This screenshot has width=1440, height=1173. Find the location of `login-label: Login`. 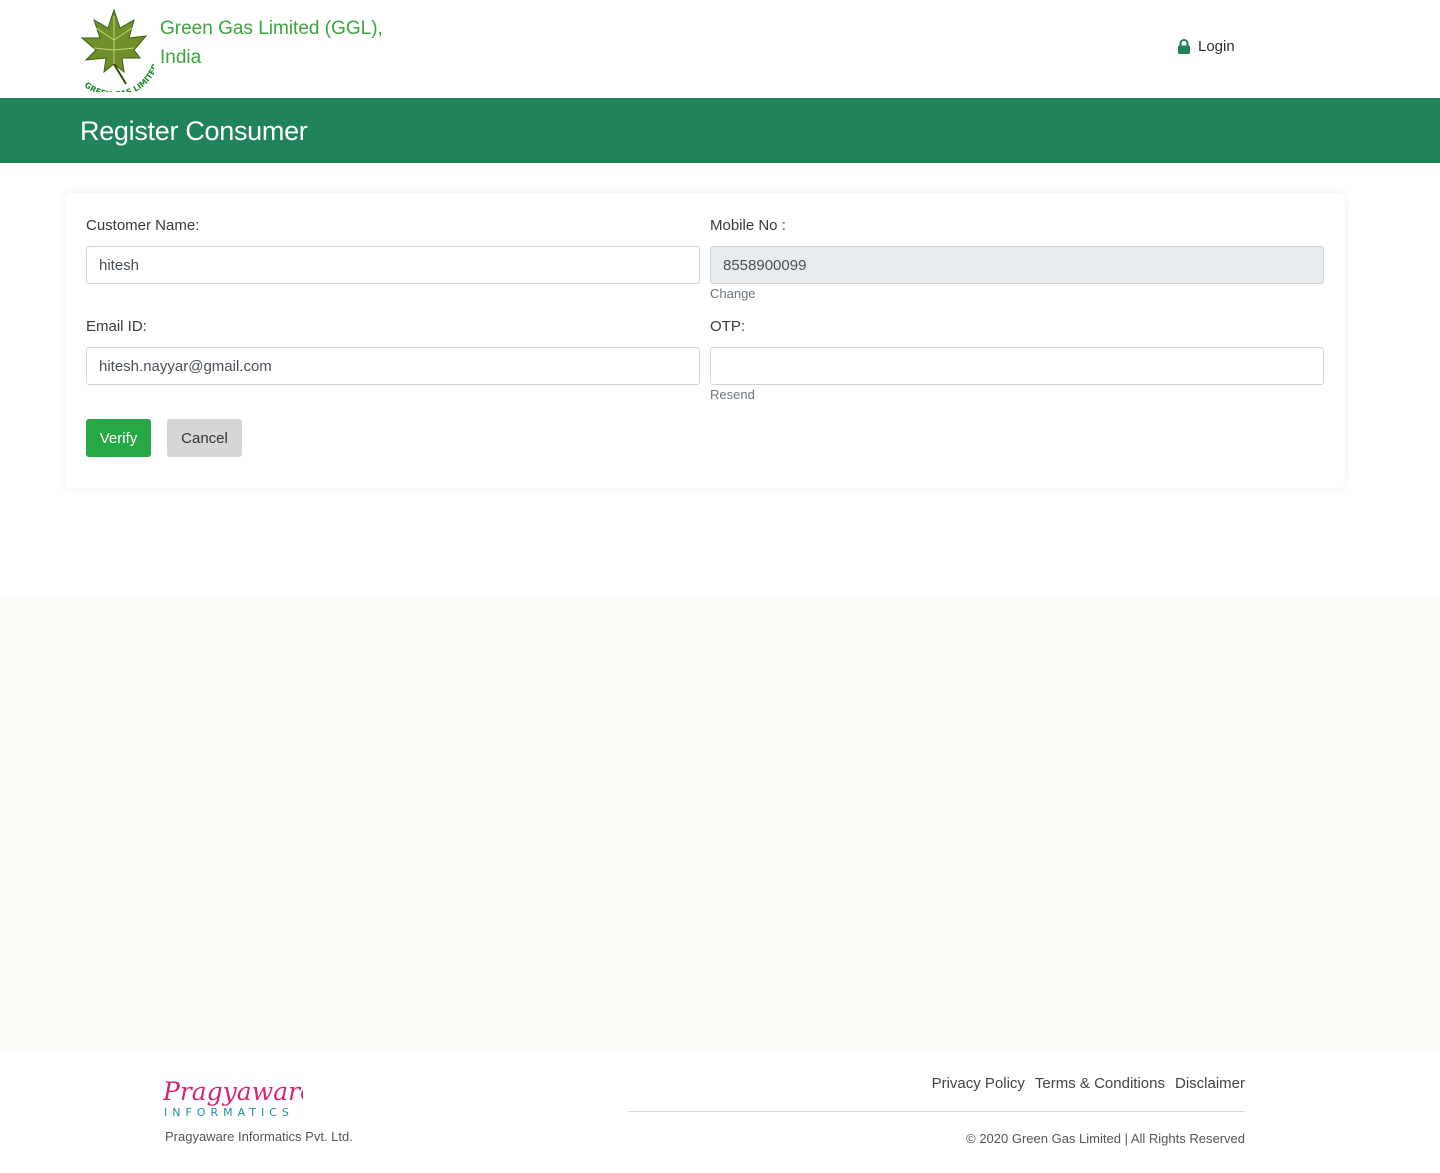

login-label: Login is located at coordinates (1216, 46).